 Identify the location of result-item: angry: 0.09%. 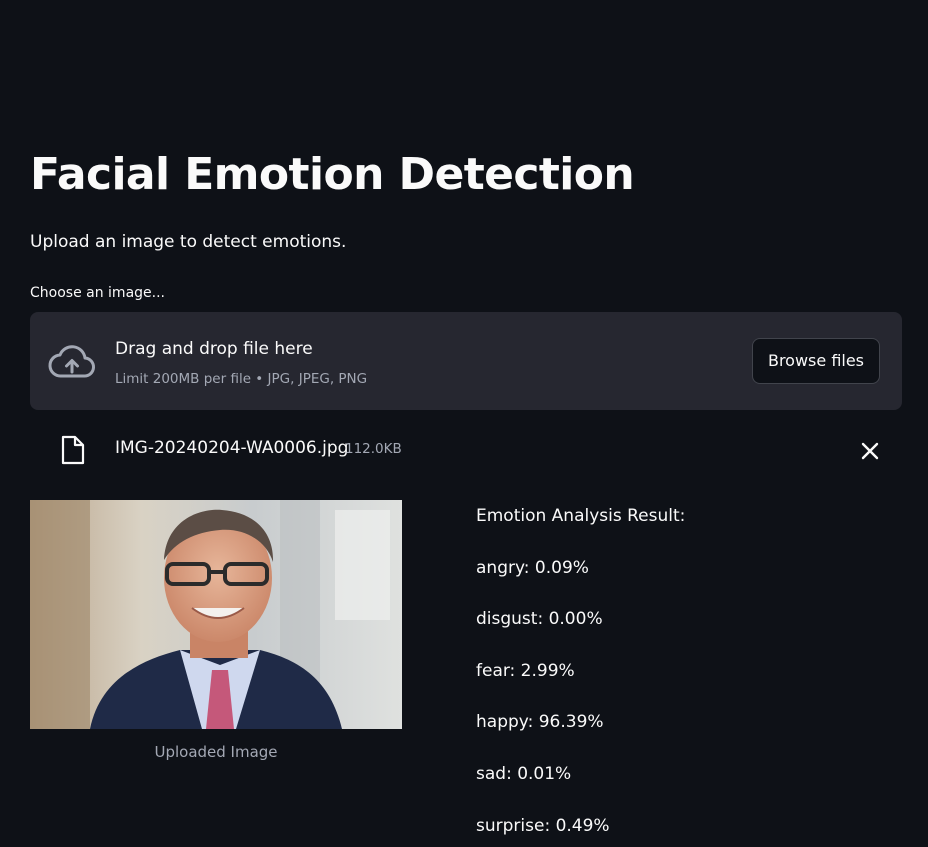
(532, 567).